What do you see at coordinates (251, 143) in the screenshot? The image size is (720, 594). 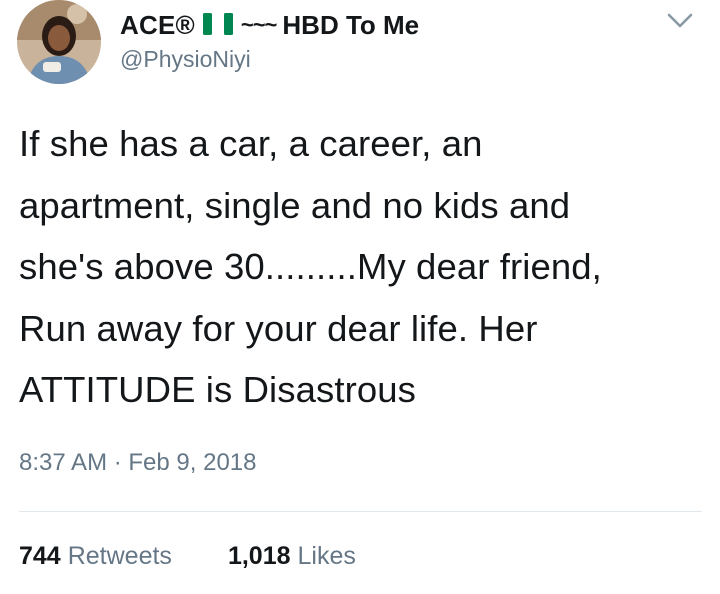 I see `tweet-text-line: If she has a car, a career, an` at bounding box center [251, 143].